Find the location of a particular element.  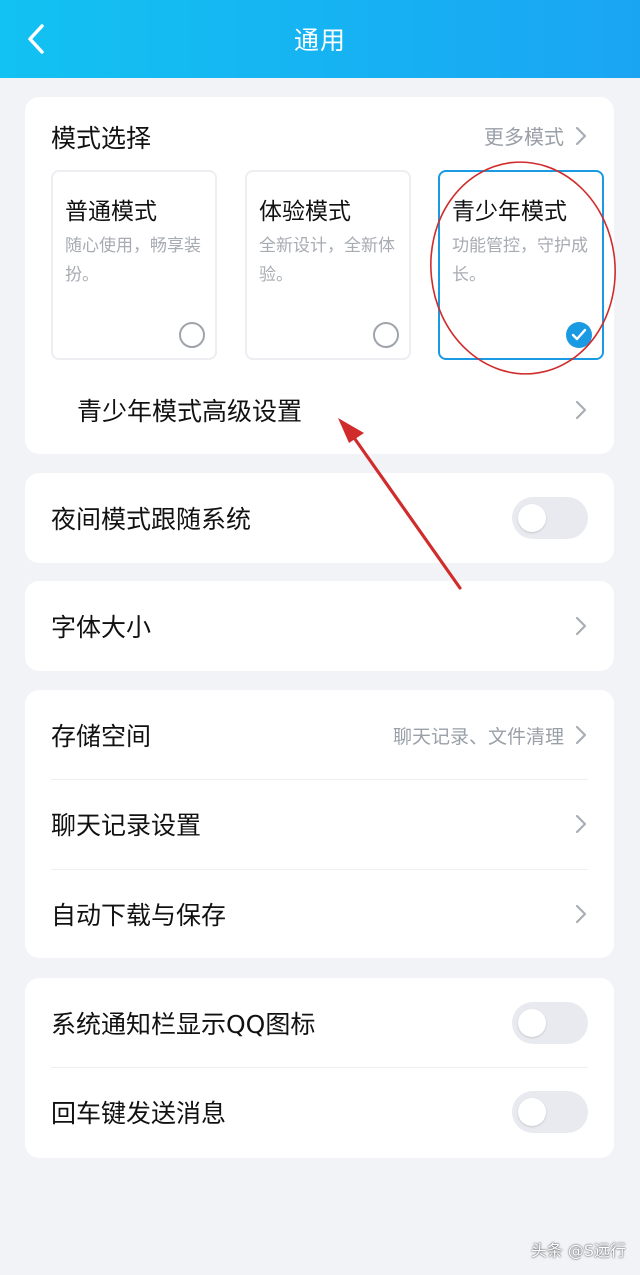

auto-download-label: 自动下载与保存 is located at coordinates (139, 915).